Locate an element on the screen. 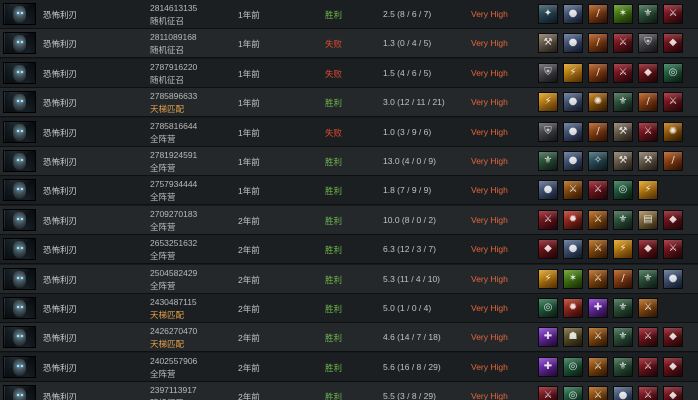 This screenshot has width=698, height=400. match-id-link: 2402557906 is located at coordinates (173, 361).